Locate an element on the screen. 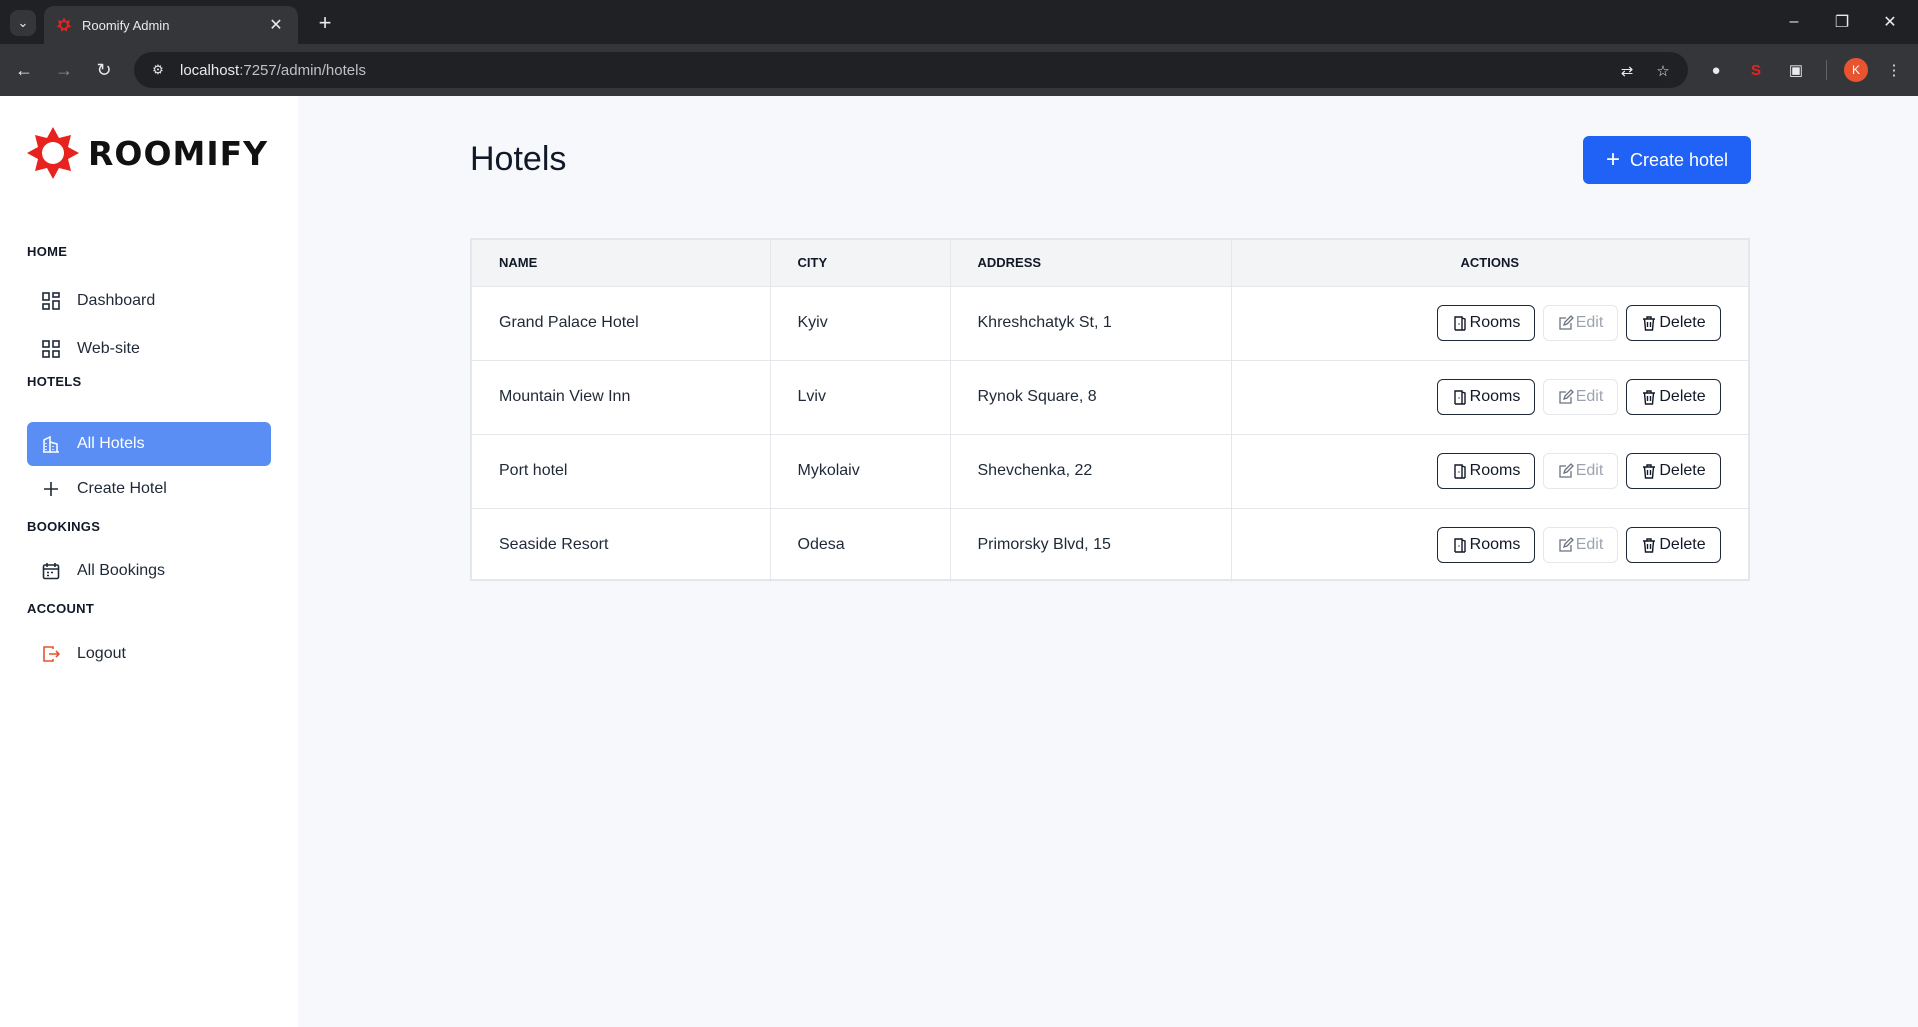 This screenshot has width=1918, height=1027. profile-avatar: K is located at coordinates (1856, 70).